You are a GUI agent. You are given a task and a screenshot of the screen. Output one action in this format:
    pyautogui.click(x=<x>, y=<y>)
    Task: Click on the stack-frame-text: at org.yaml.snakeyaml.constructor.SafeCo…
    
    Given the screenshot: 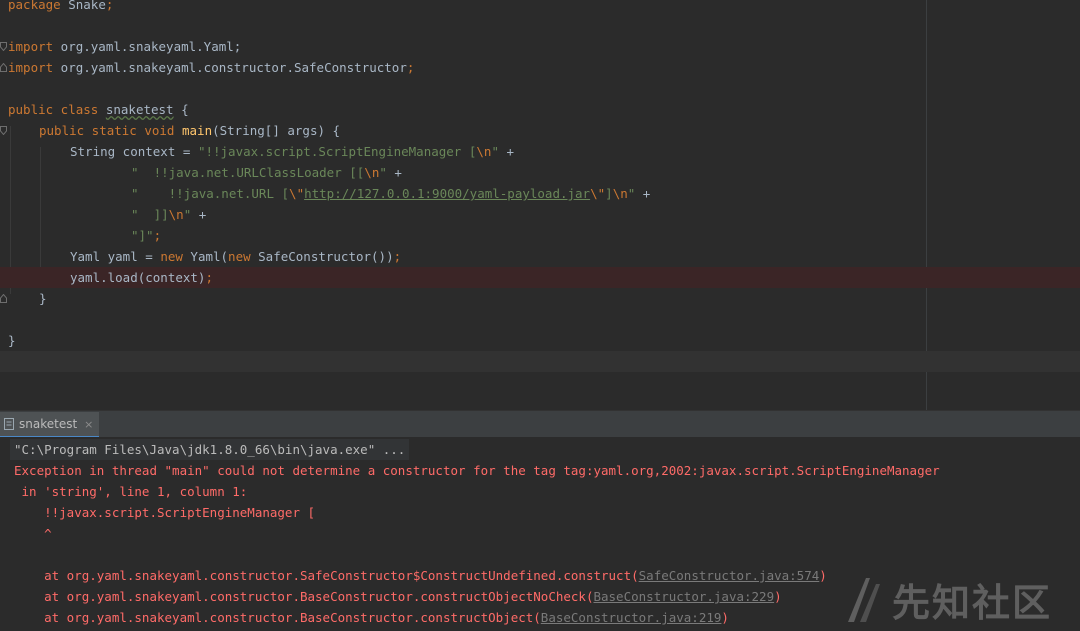 What is the action you would take?
    pyautogui.click(x=326, y=575)
    